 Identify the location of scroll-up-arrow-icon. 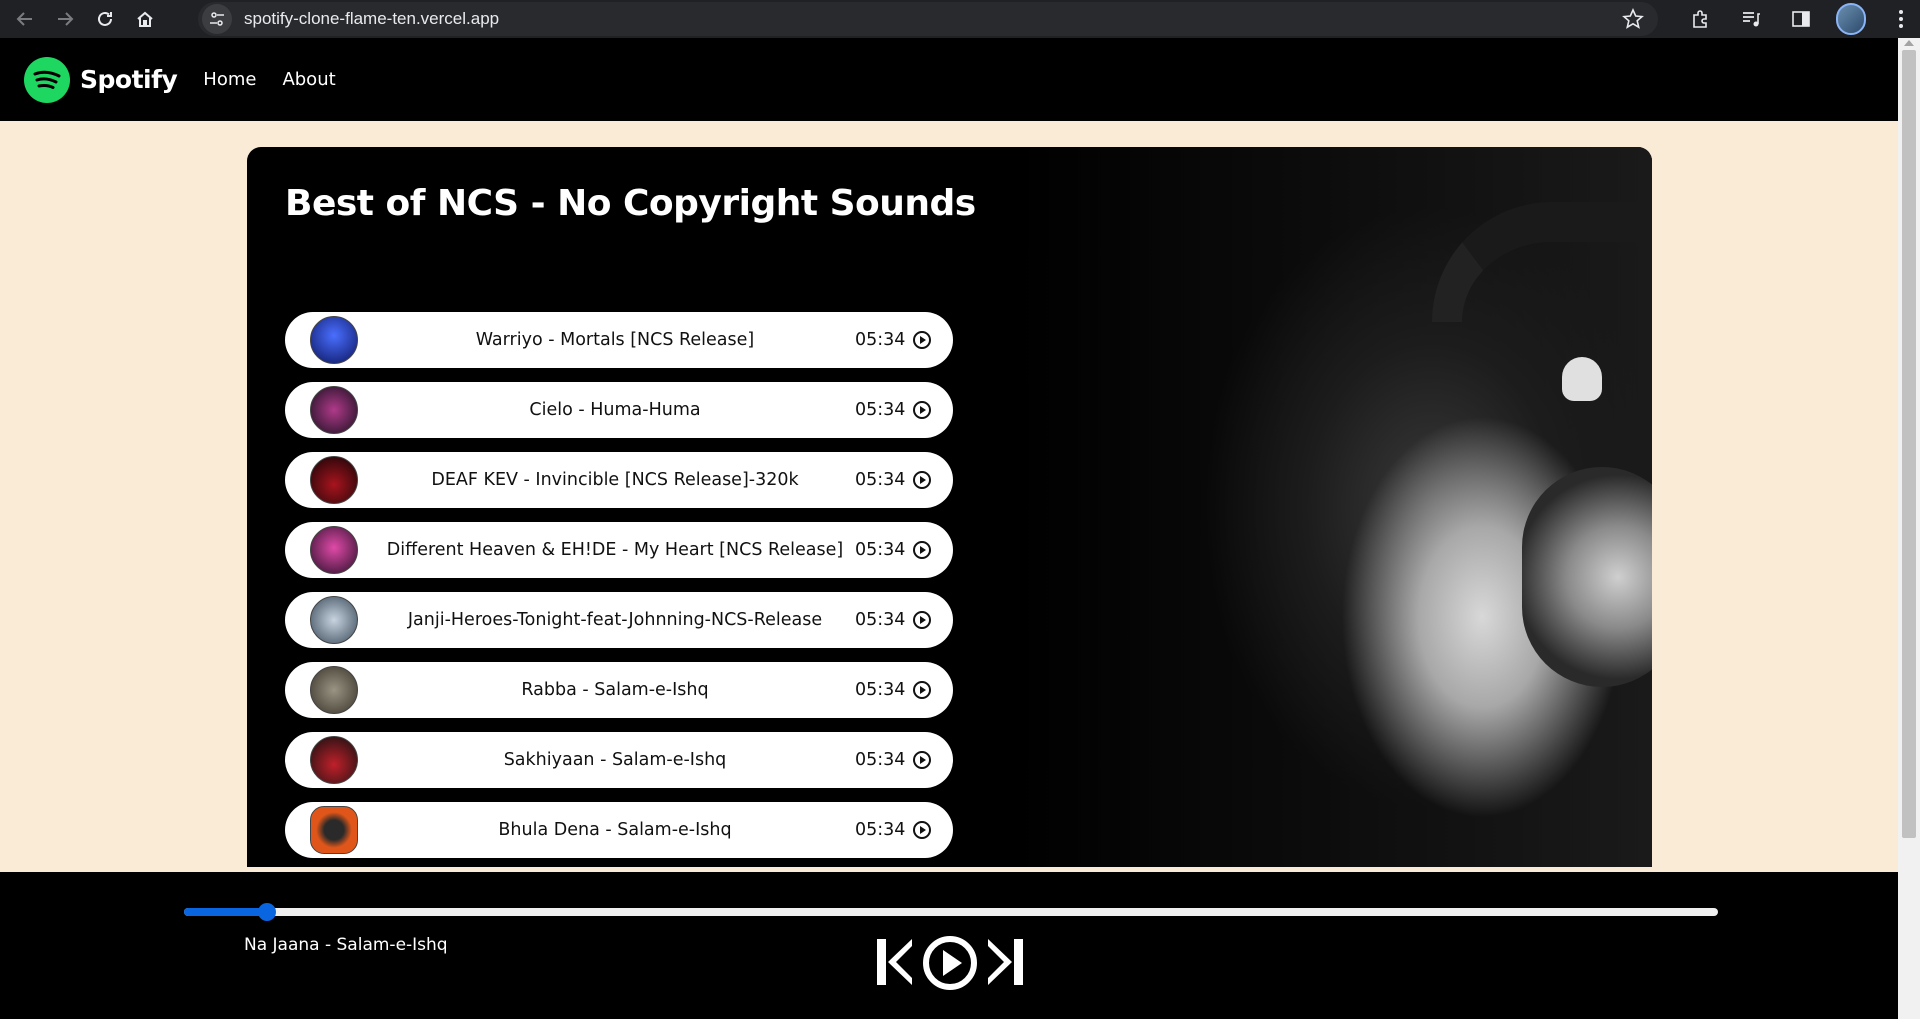
(1909, 43).